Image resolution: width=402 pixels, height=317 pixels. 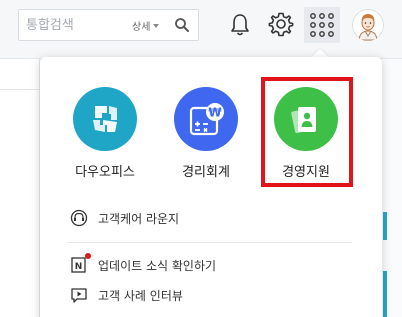 I want to click on video-chat-icon, so click(x=79, y=295).